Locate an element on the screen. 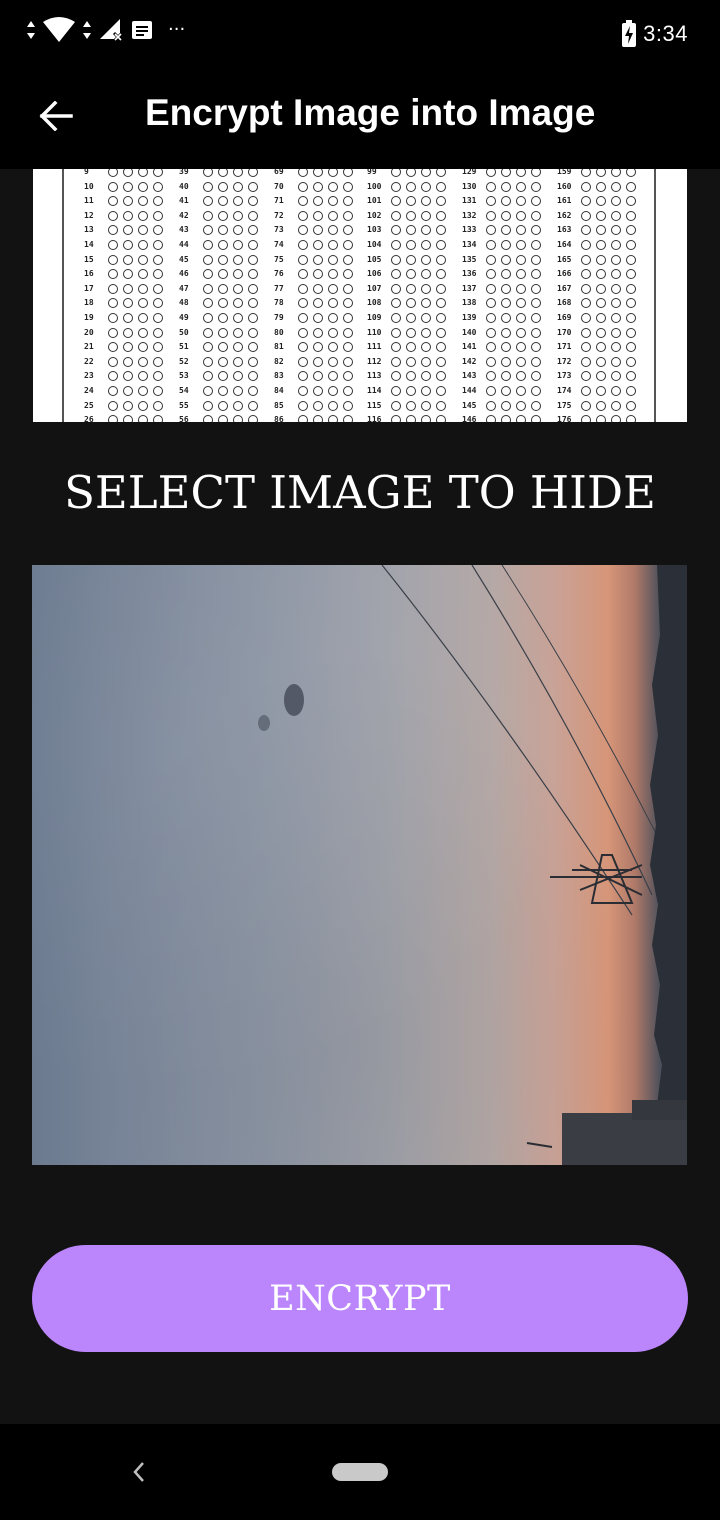 The image size is (720, 1520). nav-home-button is located at coordinates (360, 1472).